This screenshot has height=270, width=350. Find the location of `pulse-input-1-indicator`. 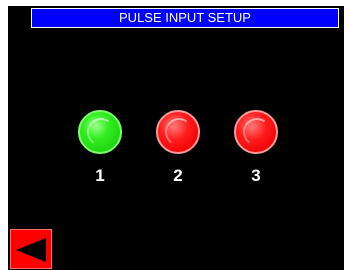

pulse-input-1-indicator is located at coordinates (100, 132).